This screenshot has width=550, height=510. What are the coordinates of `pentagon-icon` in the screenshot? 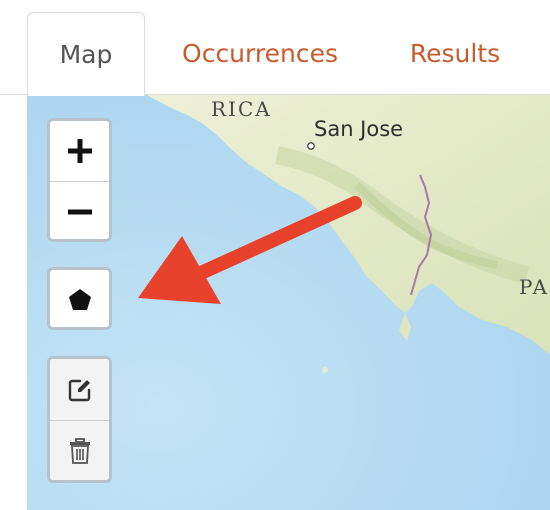 It's located at (79, 299).